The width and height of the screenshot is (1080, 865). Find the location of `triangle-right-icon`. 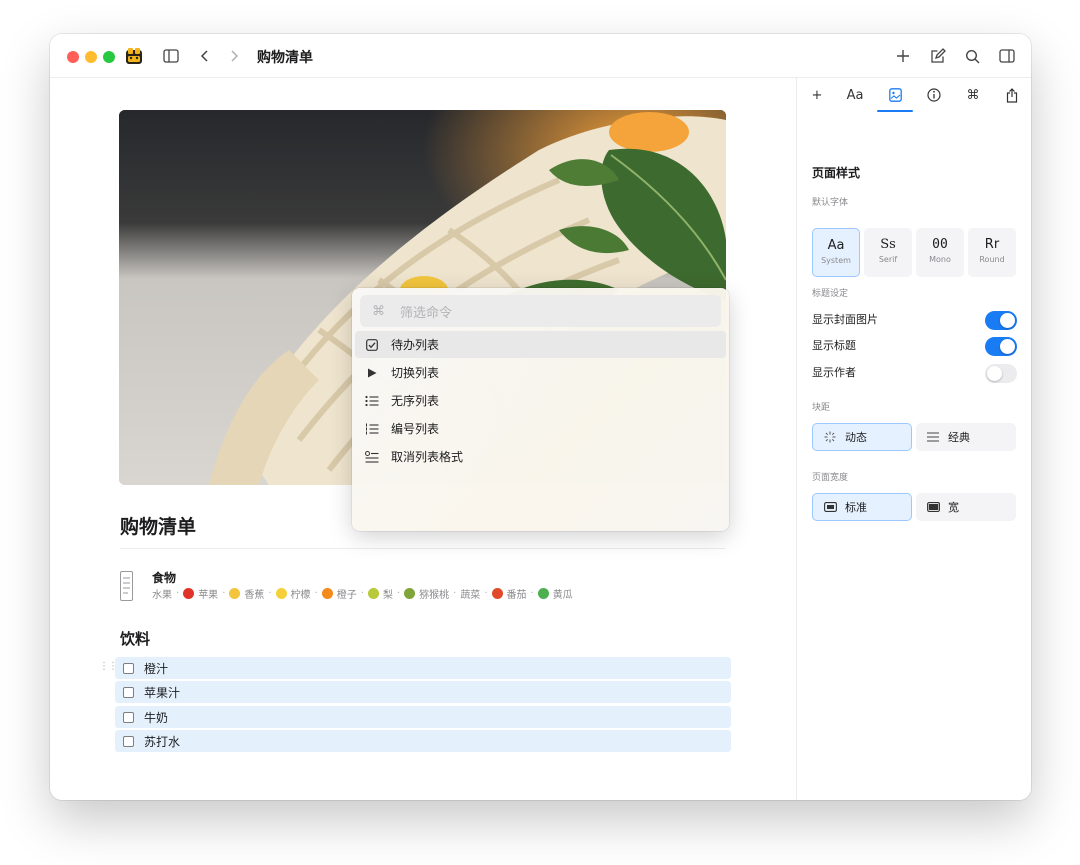

triangle-right-icon is located at coordinates (372, 373).